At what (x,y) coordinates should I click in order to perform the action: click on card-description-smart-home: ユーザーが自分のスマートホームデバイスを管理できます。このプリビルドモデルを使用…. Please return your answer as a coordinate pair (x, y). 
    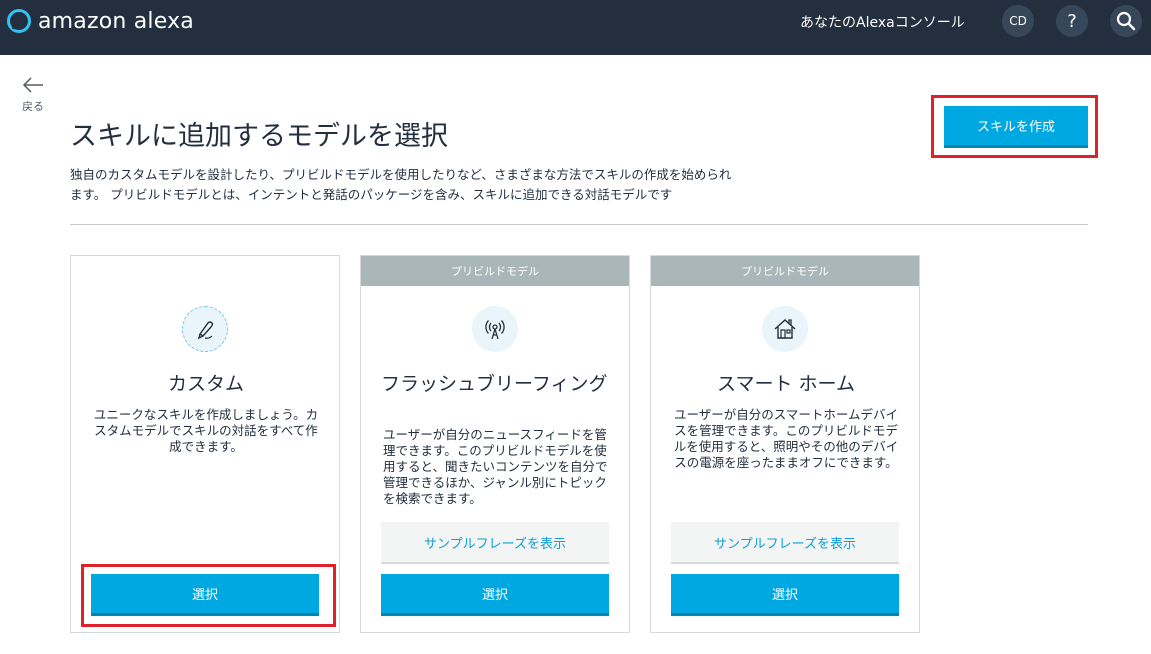
    Looking at the image, I should click on (786, 438).